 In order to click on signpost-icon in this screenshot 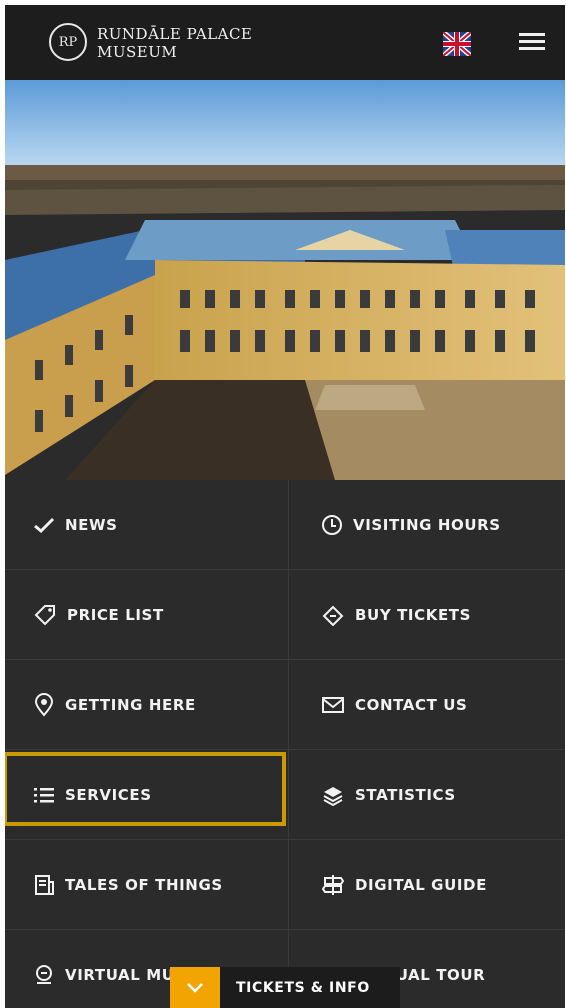, I will do `click(333, 884)`.